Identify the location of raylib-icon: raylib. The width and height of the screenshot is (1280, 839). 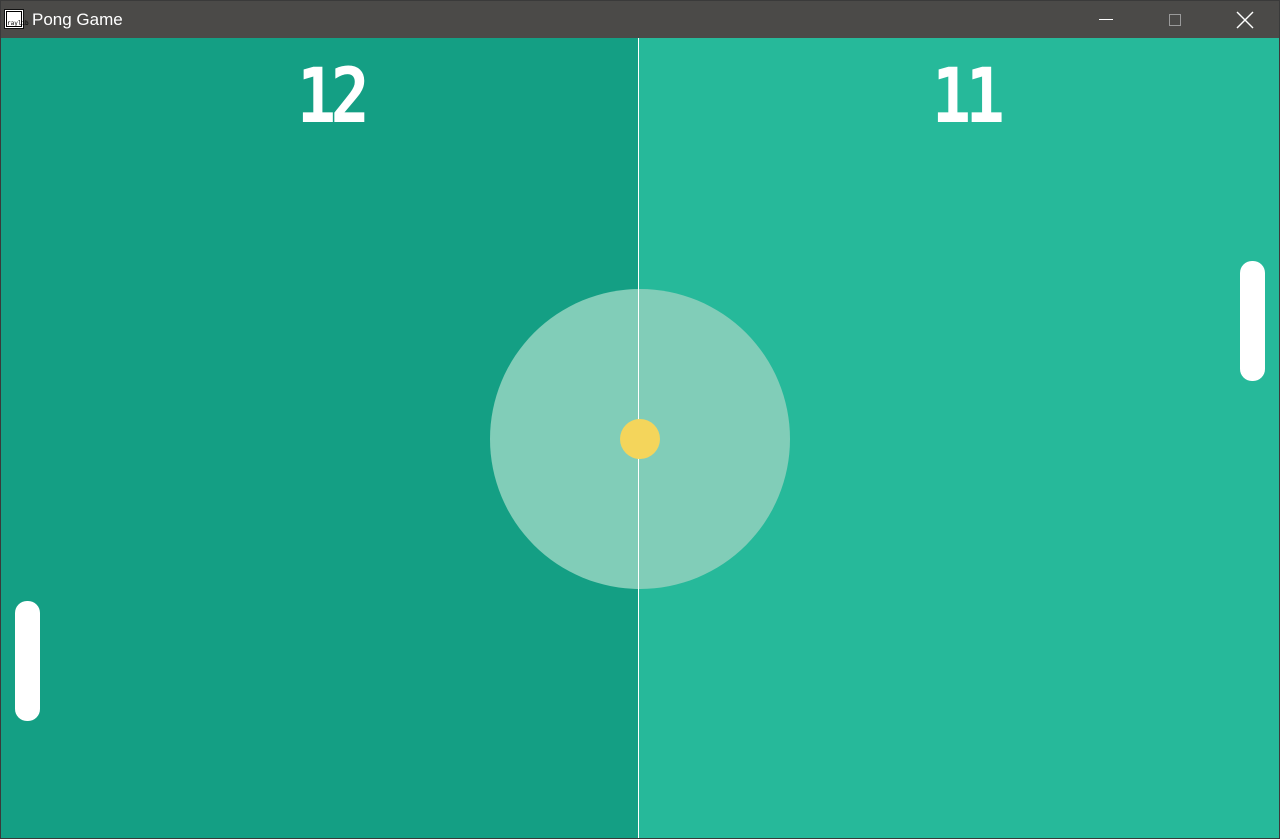
(16, 19).